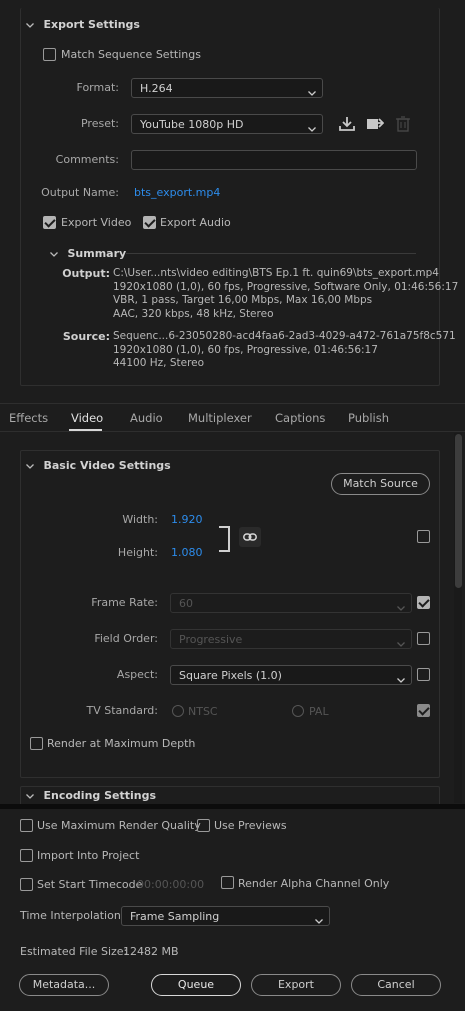 This screenshot has width=465, height=1011. I want to click on save-preset-icon, so click(347, 124).